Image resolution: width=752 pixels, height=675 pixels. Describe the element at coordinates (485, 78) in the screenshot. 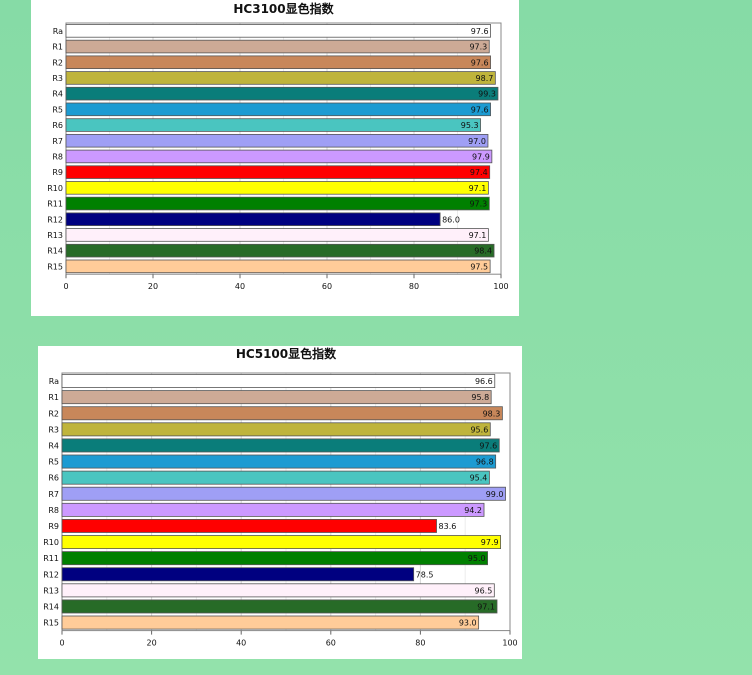

I see `value-label: 98.7` at that location.